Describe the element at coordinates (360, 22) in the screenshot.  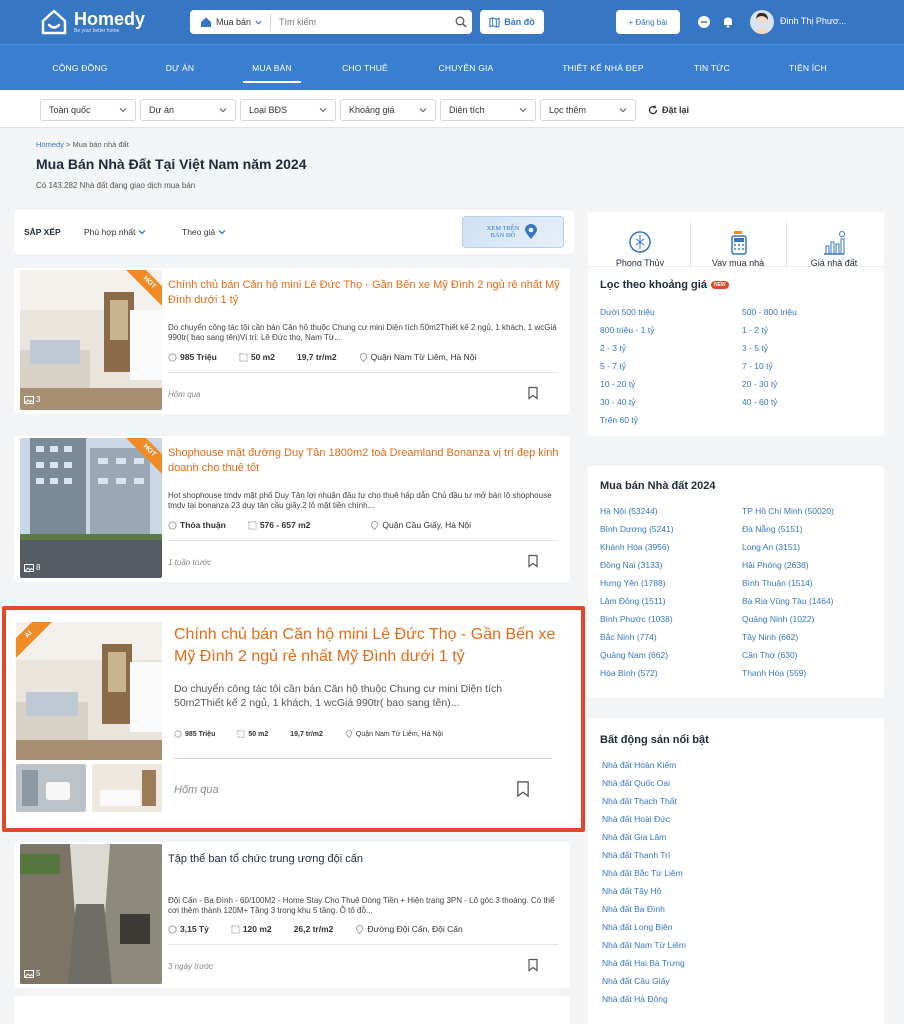
I see `search-input` at that location.